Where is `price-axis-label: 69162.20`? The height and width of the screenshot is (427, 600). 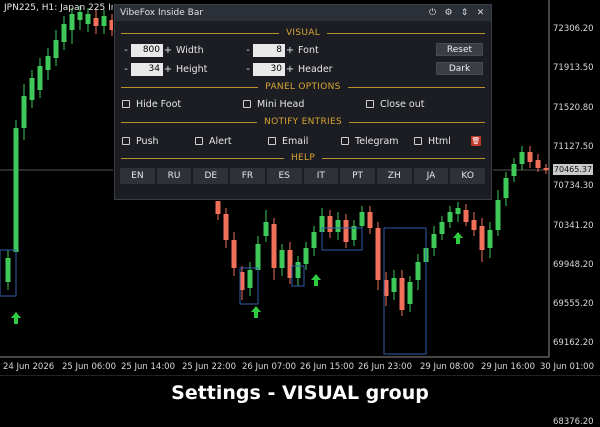
price-axis-label: 69162.20 is located at coordinates (573, 343).